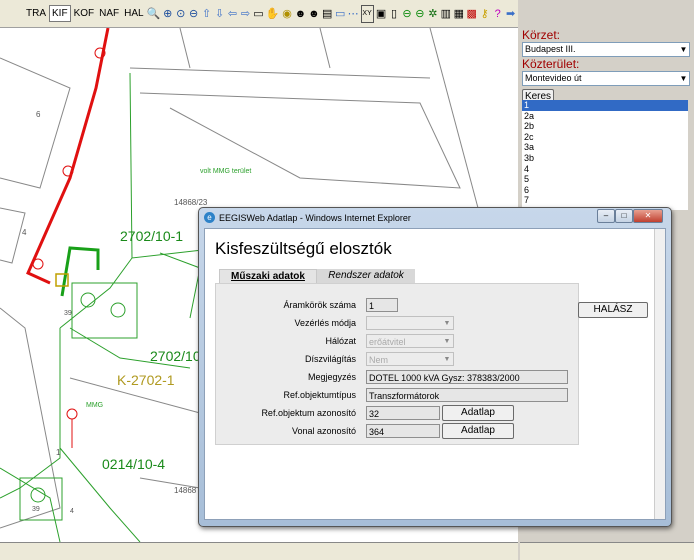 The height and width of the screenshot is (560, 694). Describe the element at coordinates (403, 431) in the screenshot. I see `line-id-field: 364` at that location.